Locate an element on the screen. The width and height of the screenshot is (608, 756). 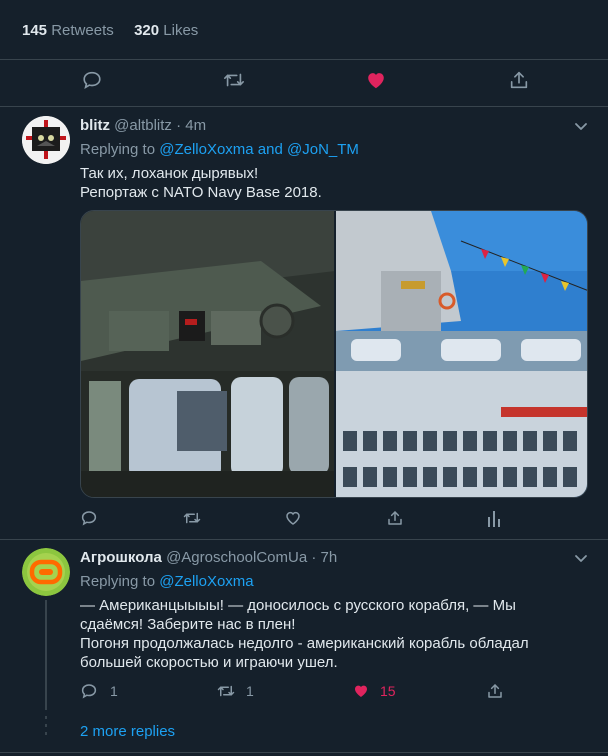
replying-to-link: @ZelloXoxma is located at coordinates (206, 581).